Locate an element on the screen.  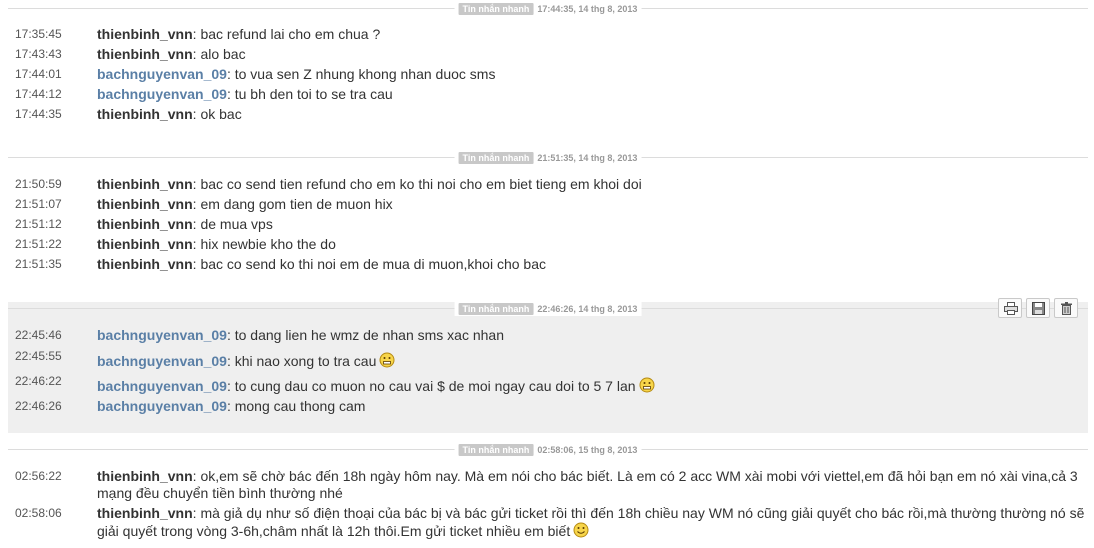
delete-button is located at coordinates (1066, 308).